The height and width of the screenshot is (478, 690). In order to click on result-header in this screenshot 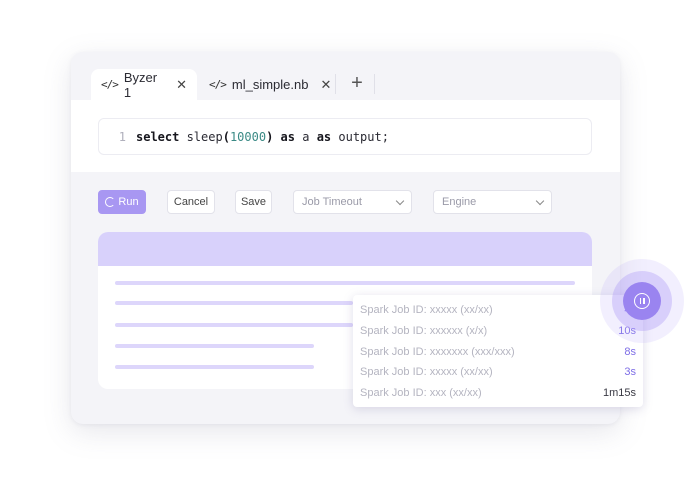, I will do `click(345, 249)`.